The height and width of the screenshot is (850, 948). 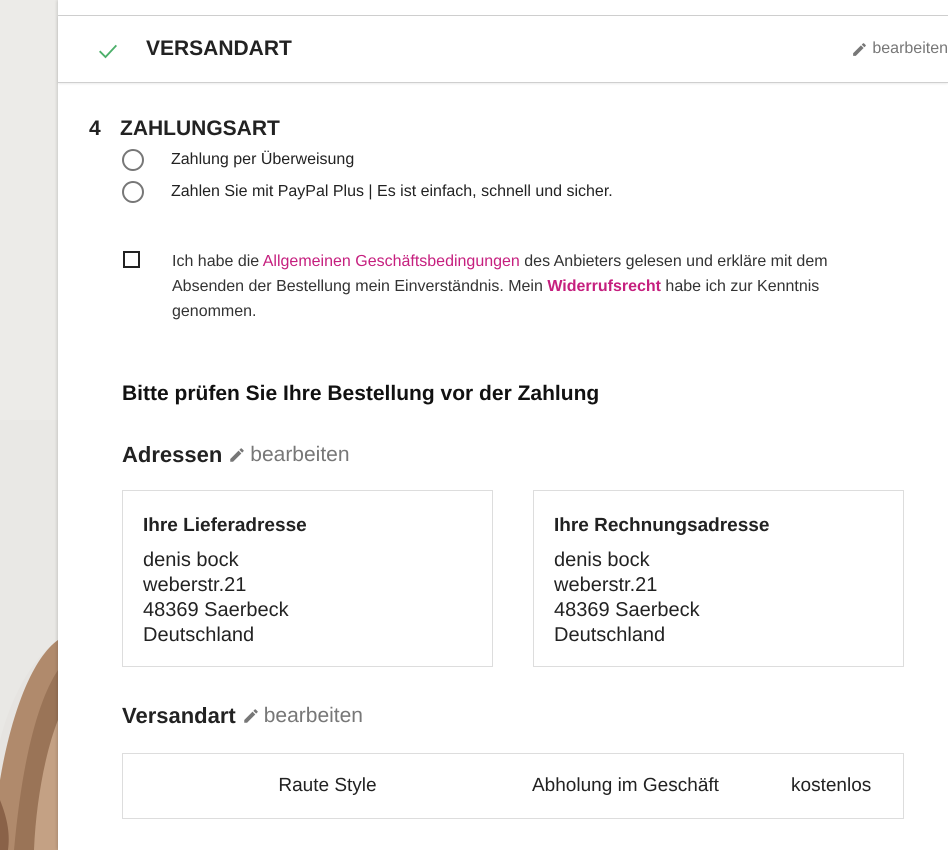 What do you see at coordinates (604, 286) in the screenshot?
I see `withdrawal-link: Widerrufsrecht` at bounding box center [604, 286].